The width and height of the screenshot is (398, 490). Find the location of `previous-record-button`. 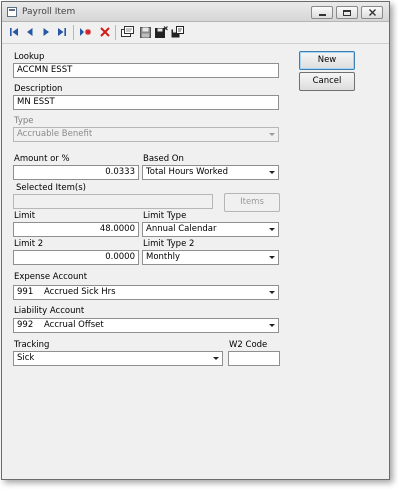

previous-record-button is located at coordinates (30, 32).